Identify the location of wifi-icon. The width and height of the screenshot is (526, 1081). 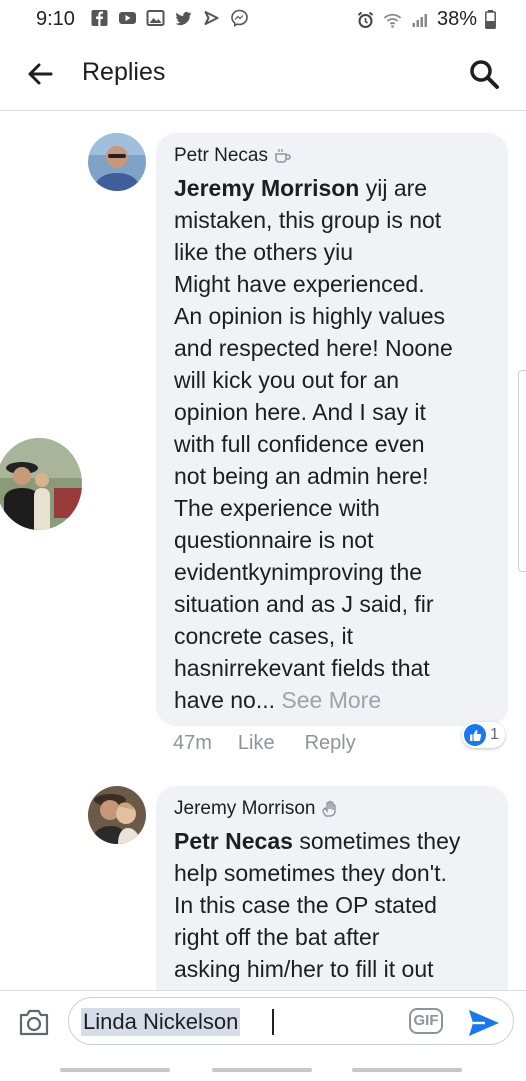
(392, 20).